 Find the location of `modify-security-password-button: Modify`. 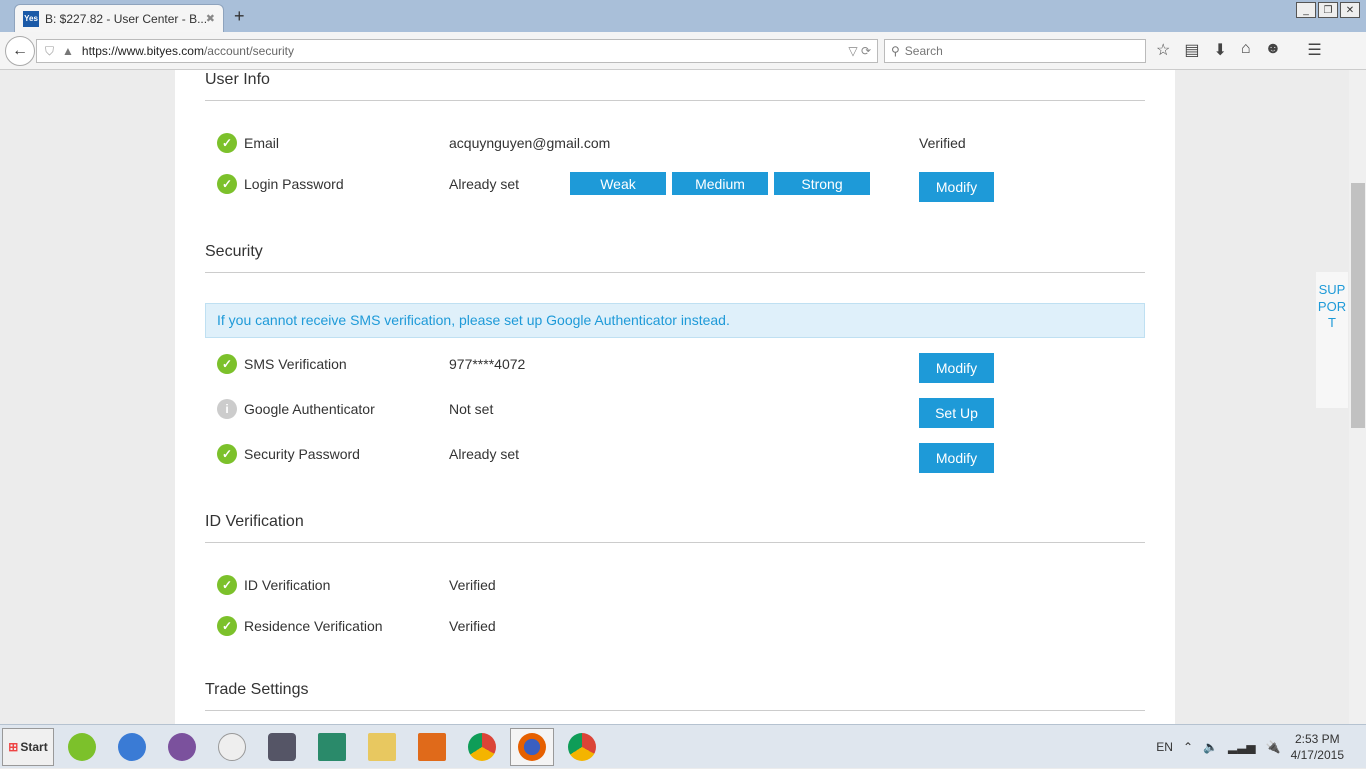

modify-security-password-button: Modify is located at coordinates (956, 458).